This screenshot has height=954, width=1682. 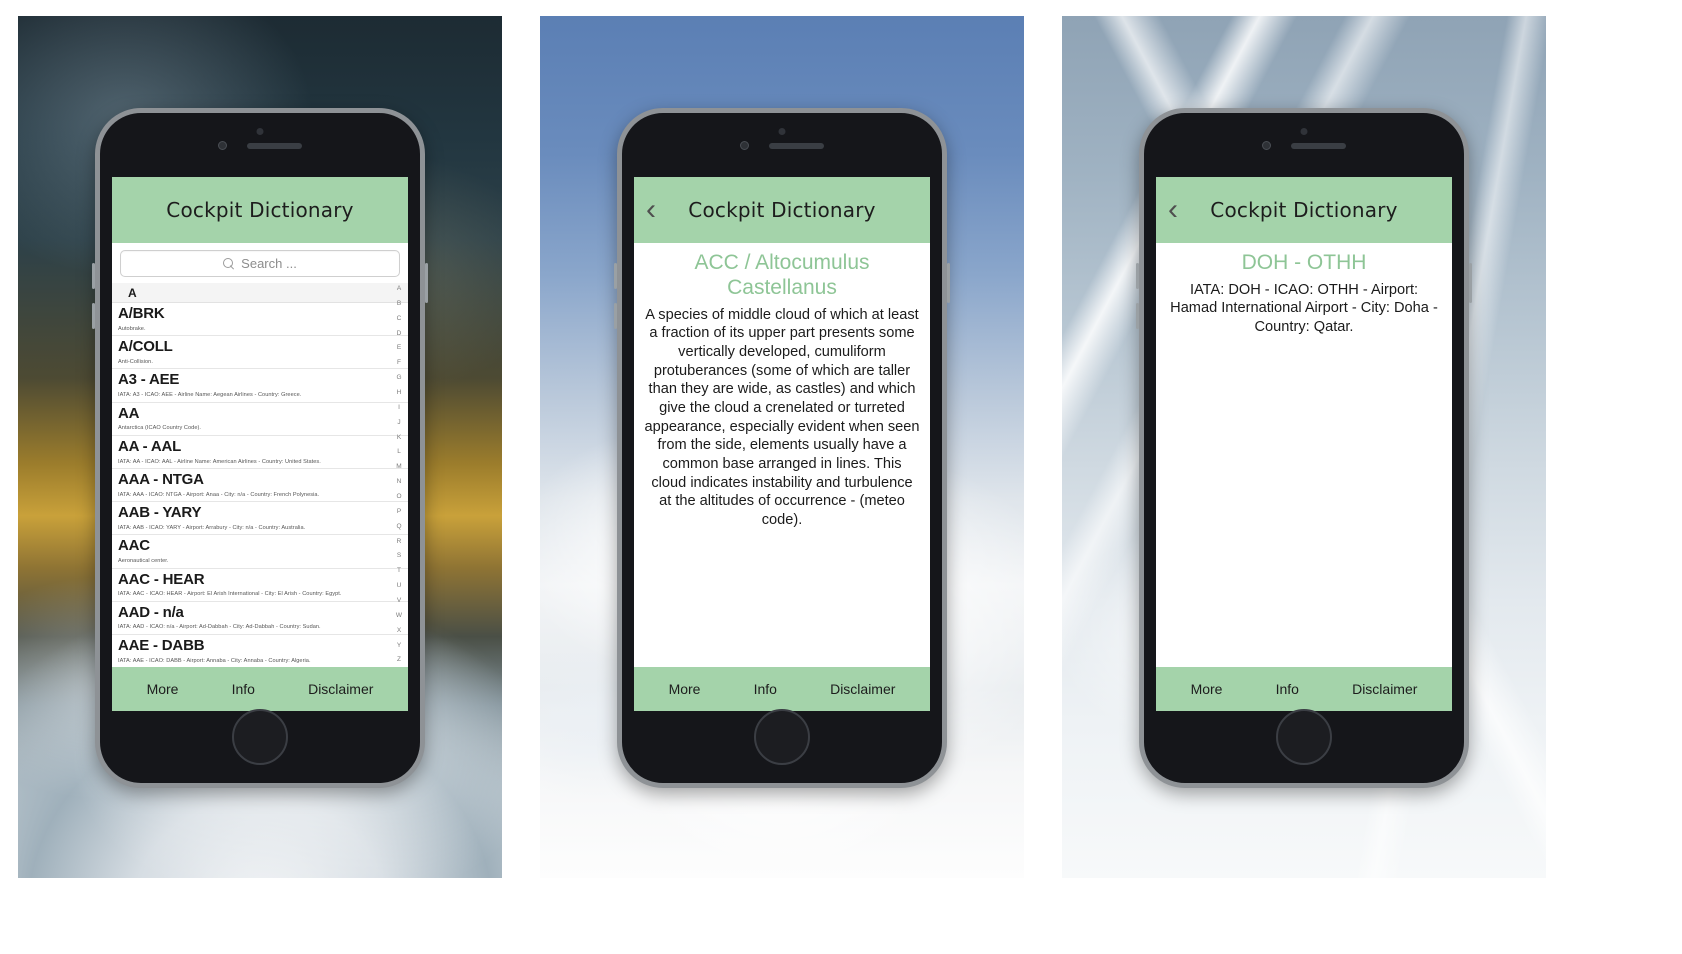 What do you see at coordinates (260, 353) in the screenshot?
I see `list-item: A/COLL Anti-Collision.` at bounding box center [260, 353].